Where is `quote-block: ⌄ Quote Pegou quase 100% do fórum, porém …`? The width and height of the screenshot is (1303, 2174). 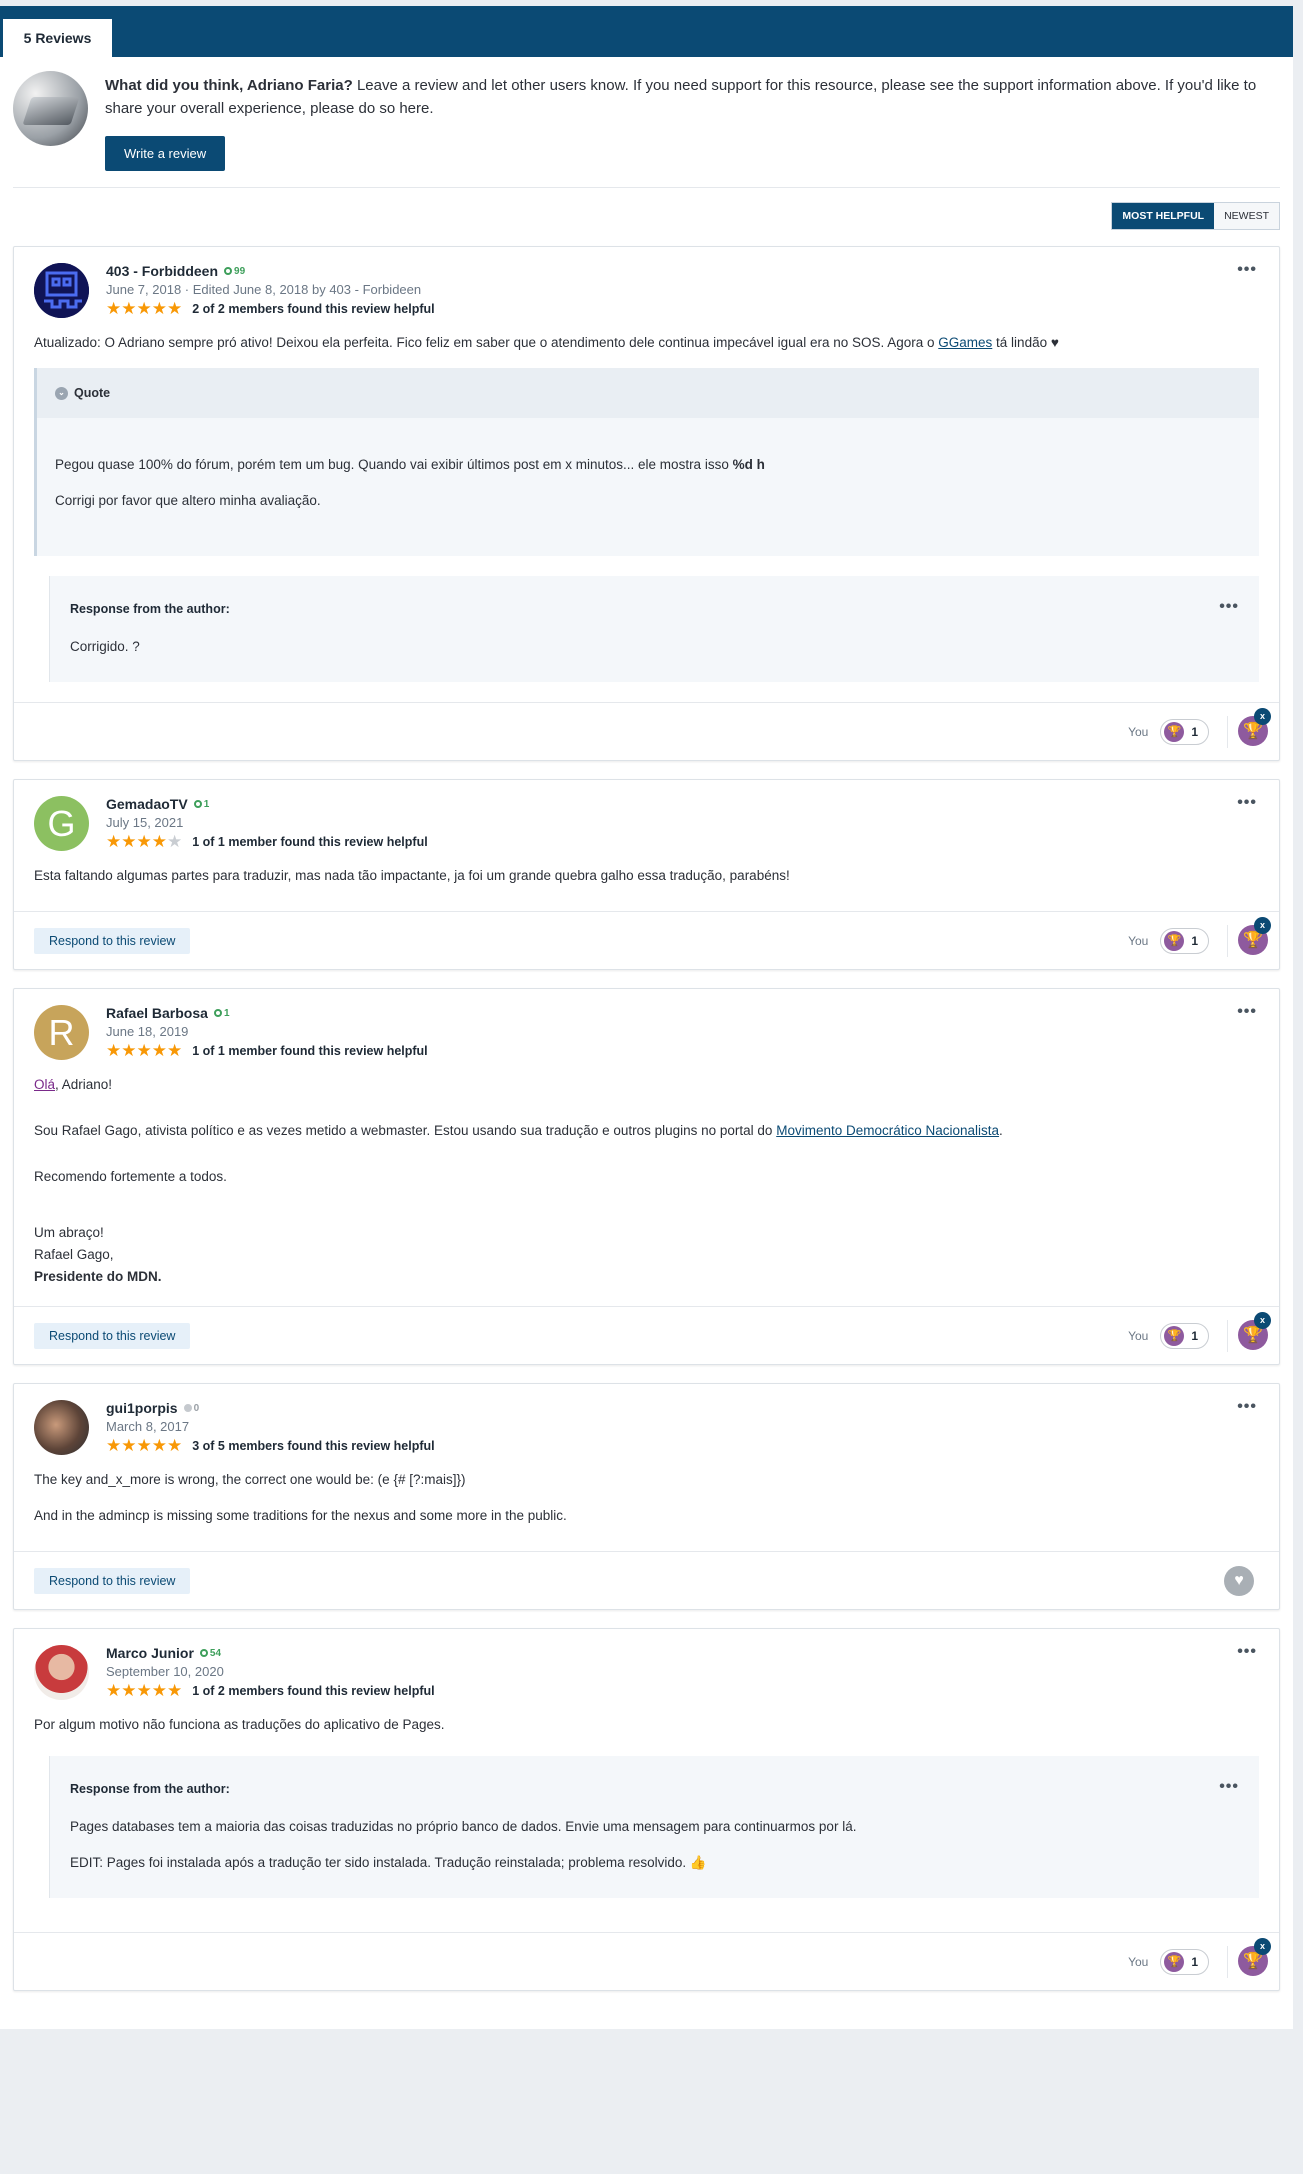
quote-block: ⌄ Quote Pegou quase 100% do fórum, porém … is located at coordinates (646, 462).